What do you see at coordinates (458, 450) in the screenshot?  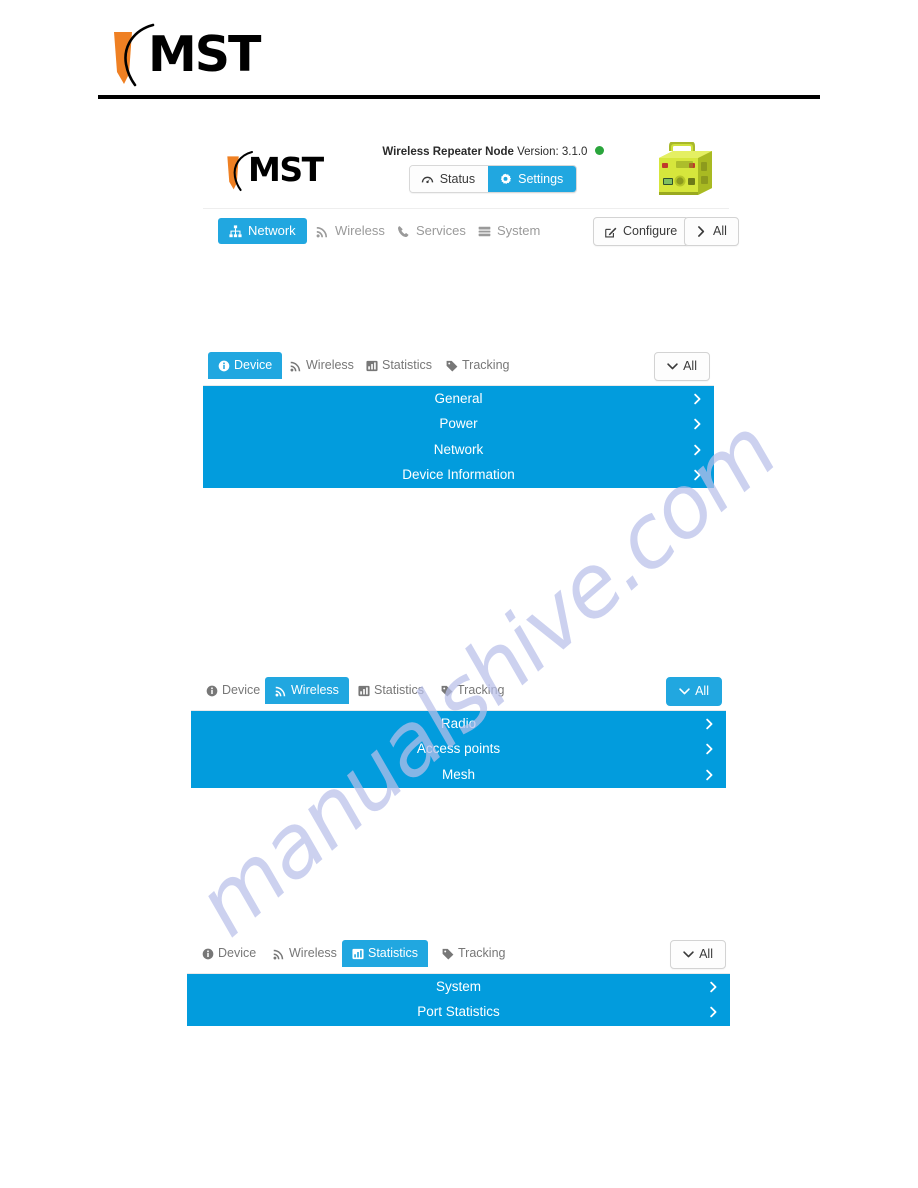 I see `accordion-row: Network` at bounding box center [458, 450].